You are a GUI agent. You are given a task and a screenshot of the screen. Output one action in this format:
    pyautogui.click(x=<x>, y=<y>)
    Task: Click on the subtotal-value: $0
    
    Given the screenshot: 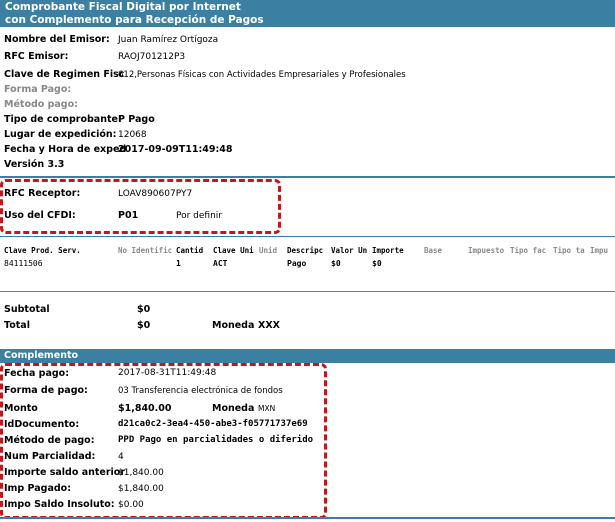 What is the action you would take?
    pyautogui.click(x=144, y=309)
    